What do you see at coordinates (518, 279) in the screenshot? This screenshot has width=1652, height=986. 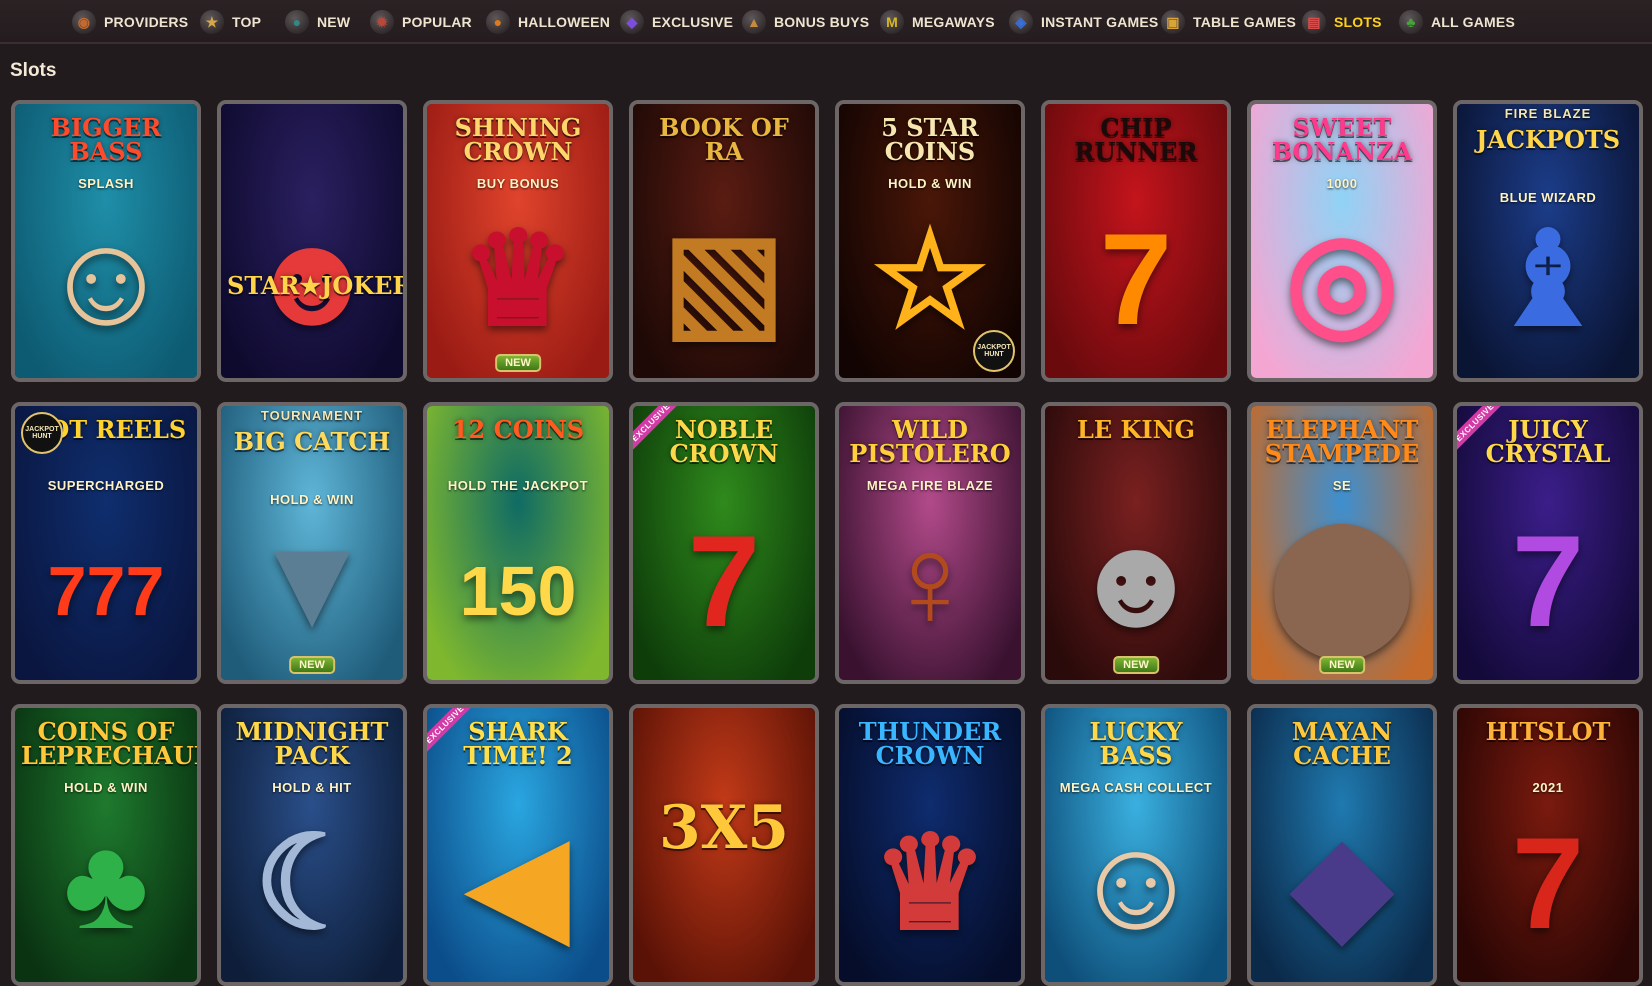 I see `game-art-glyph: ♛` at bounding box center [518, 279].